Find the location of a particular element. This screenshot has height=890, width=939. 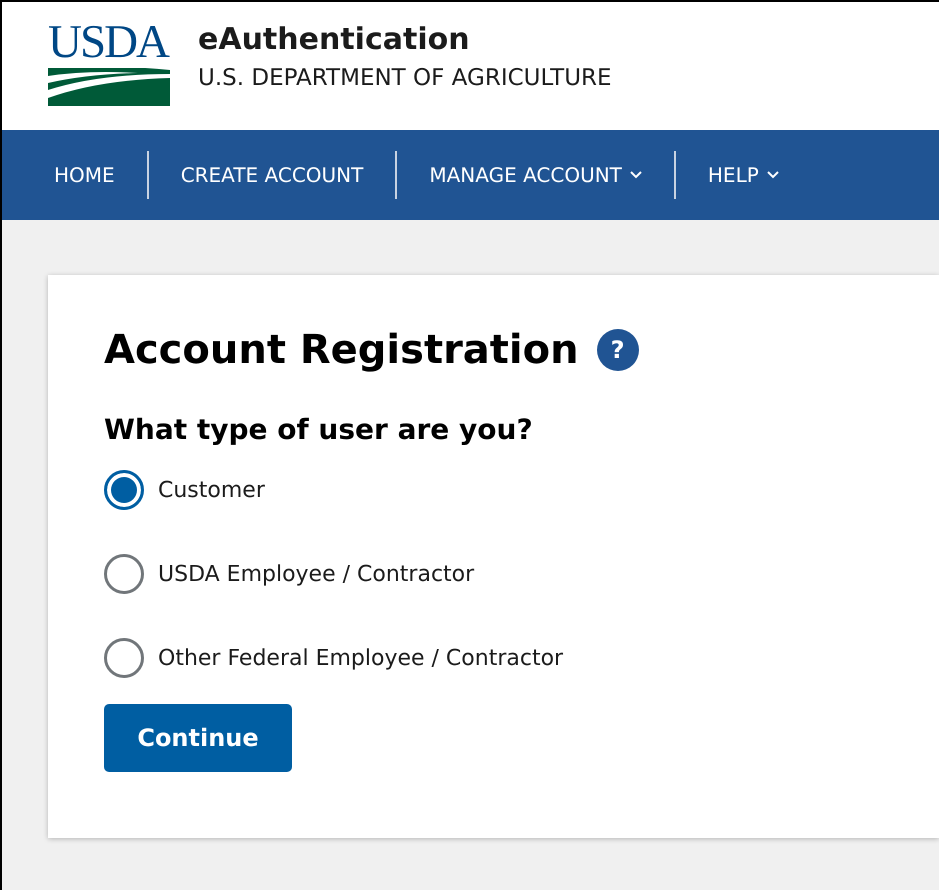

nav-link: MANAGE ACCOUNT is located at coordinates (535, 175).